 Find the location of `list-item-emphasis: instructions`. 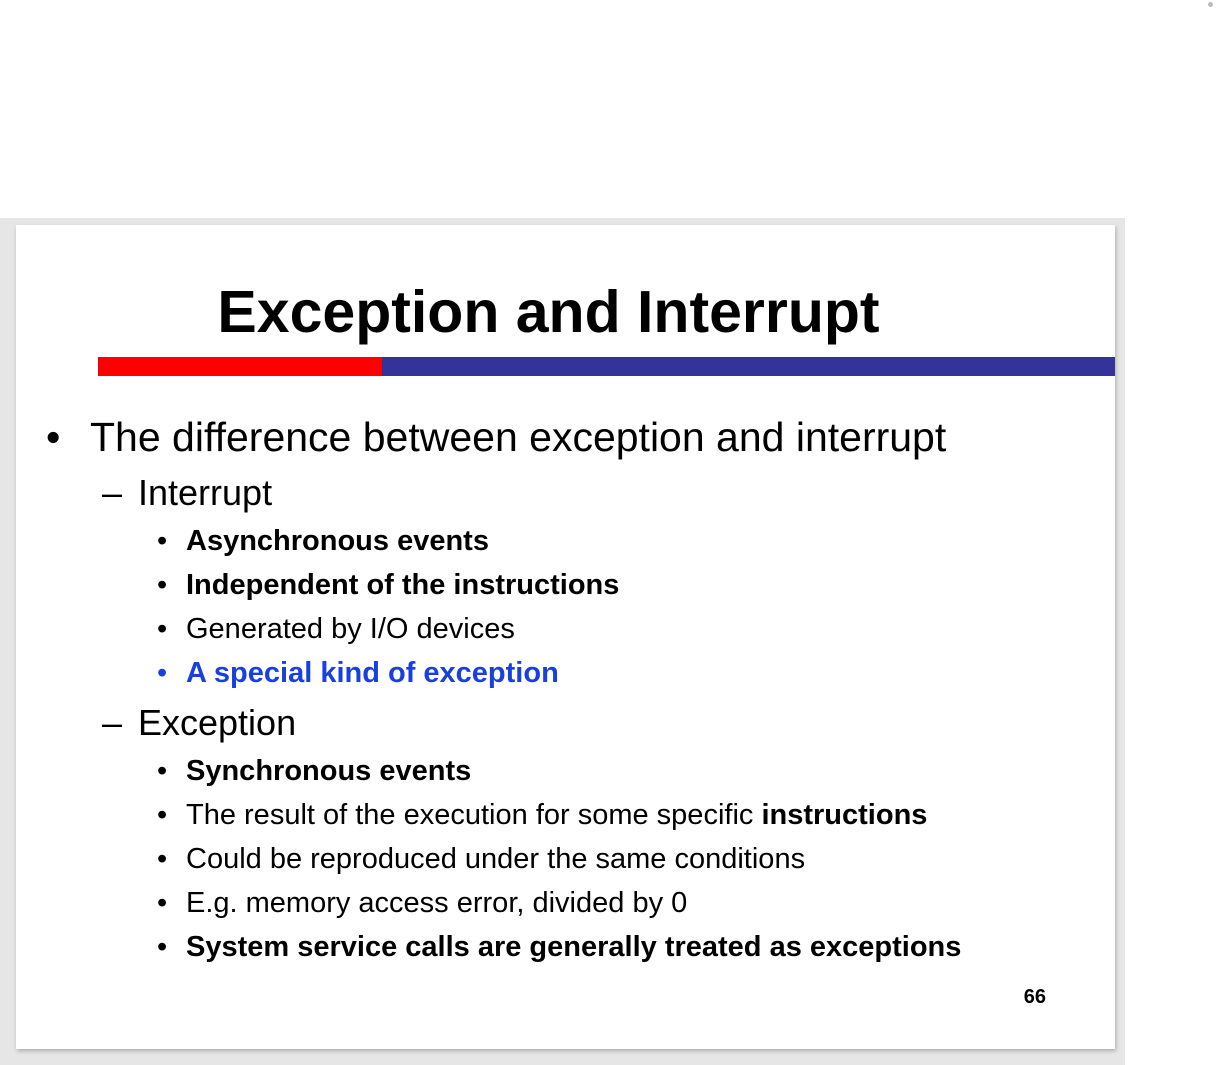

list-item-emphasis: instructions is located at coordinates (844, 815).